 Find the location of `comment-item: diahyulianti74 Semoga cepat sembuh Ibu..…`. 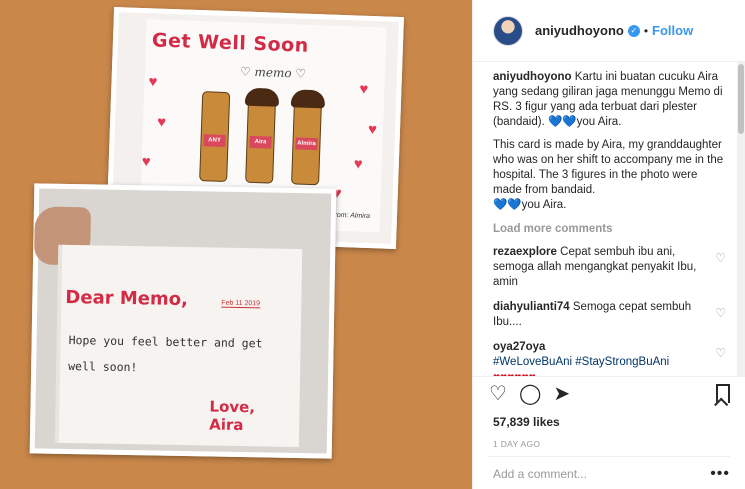

comment-item: diahyulianti74 Semoga cepat sembuh Ibu..… is located at coordinates (609, 315).